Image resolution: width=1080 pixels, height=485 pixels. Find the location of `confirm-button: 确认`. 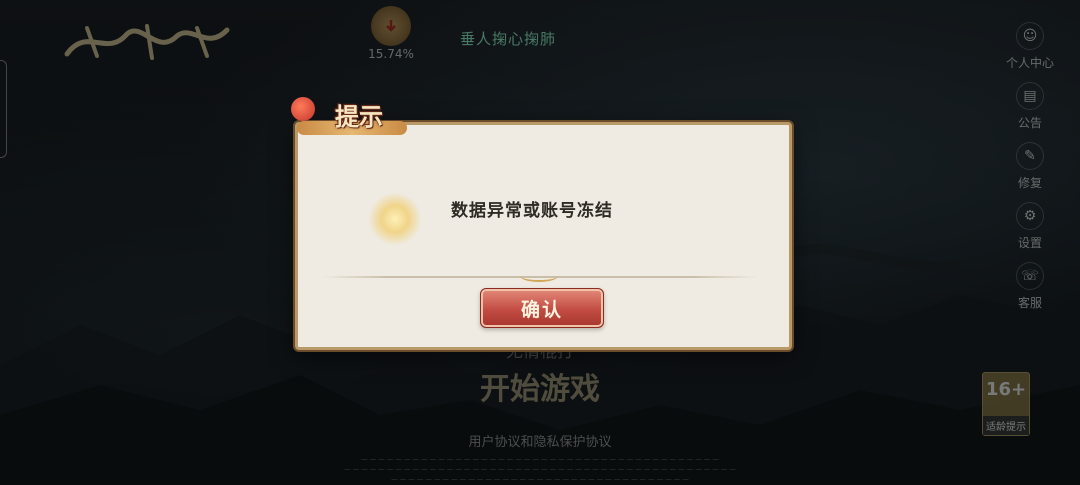

confirm-button: 确认 is located at coordinates (542, 308).